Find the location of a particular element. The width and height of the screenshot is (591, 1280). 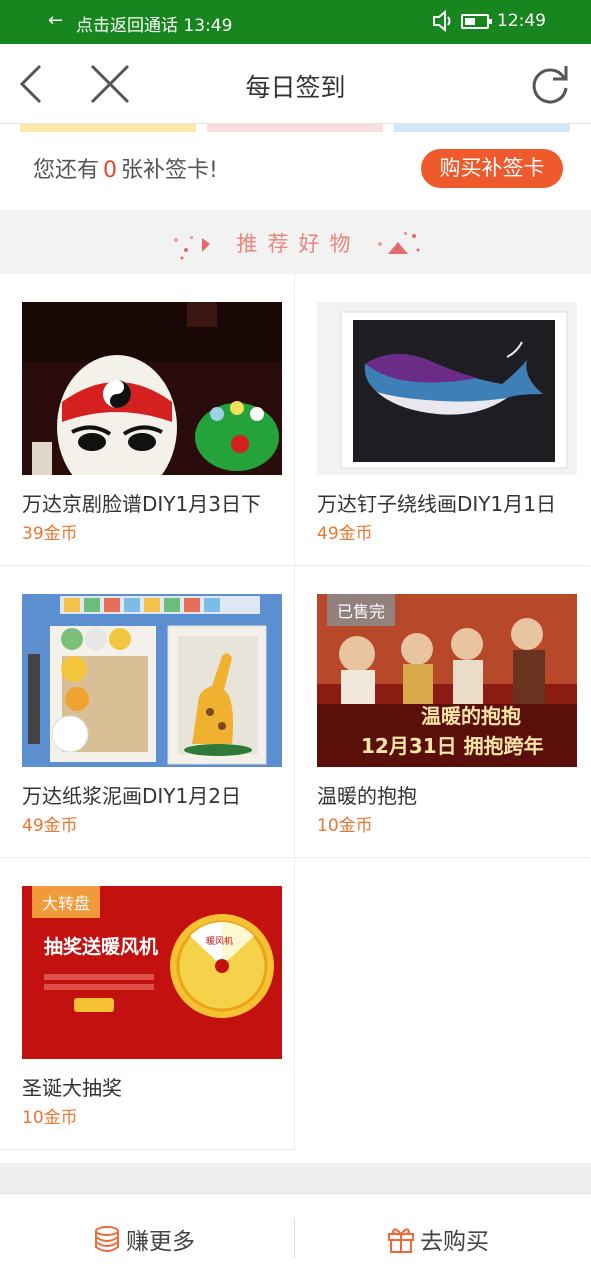

recommended-section-header: 推荐好物 is located at coordinates (295, 242).